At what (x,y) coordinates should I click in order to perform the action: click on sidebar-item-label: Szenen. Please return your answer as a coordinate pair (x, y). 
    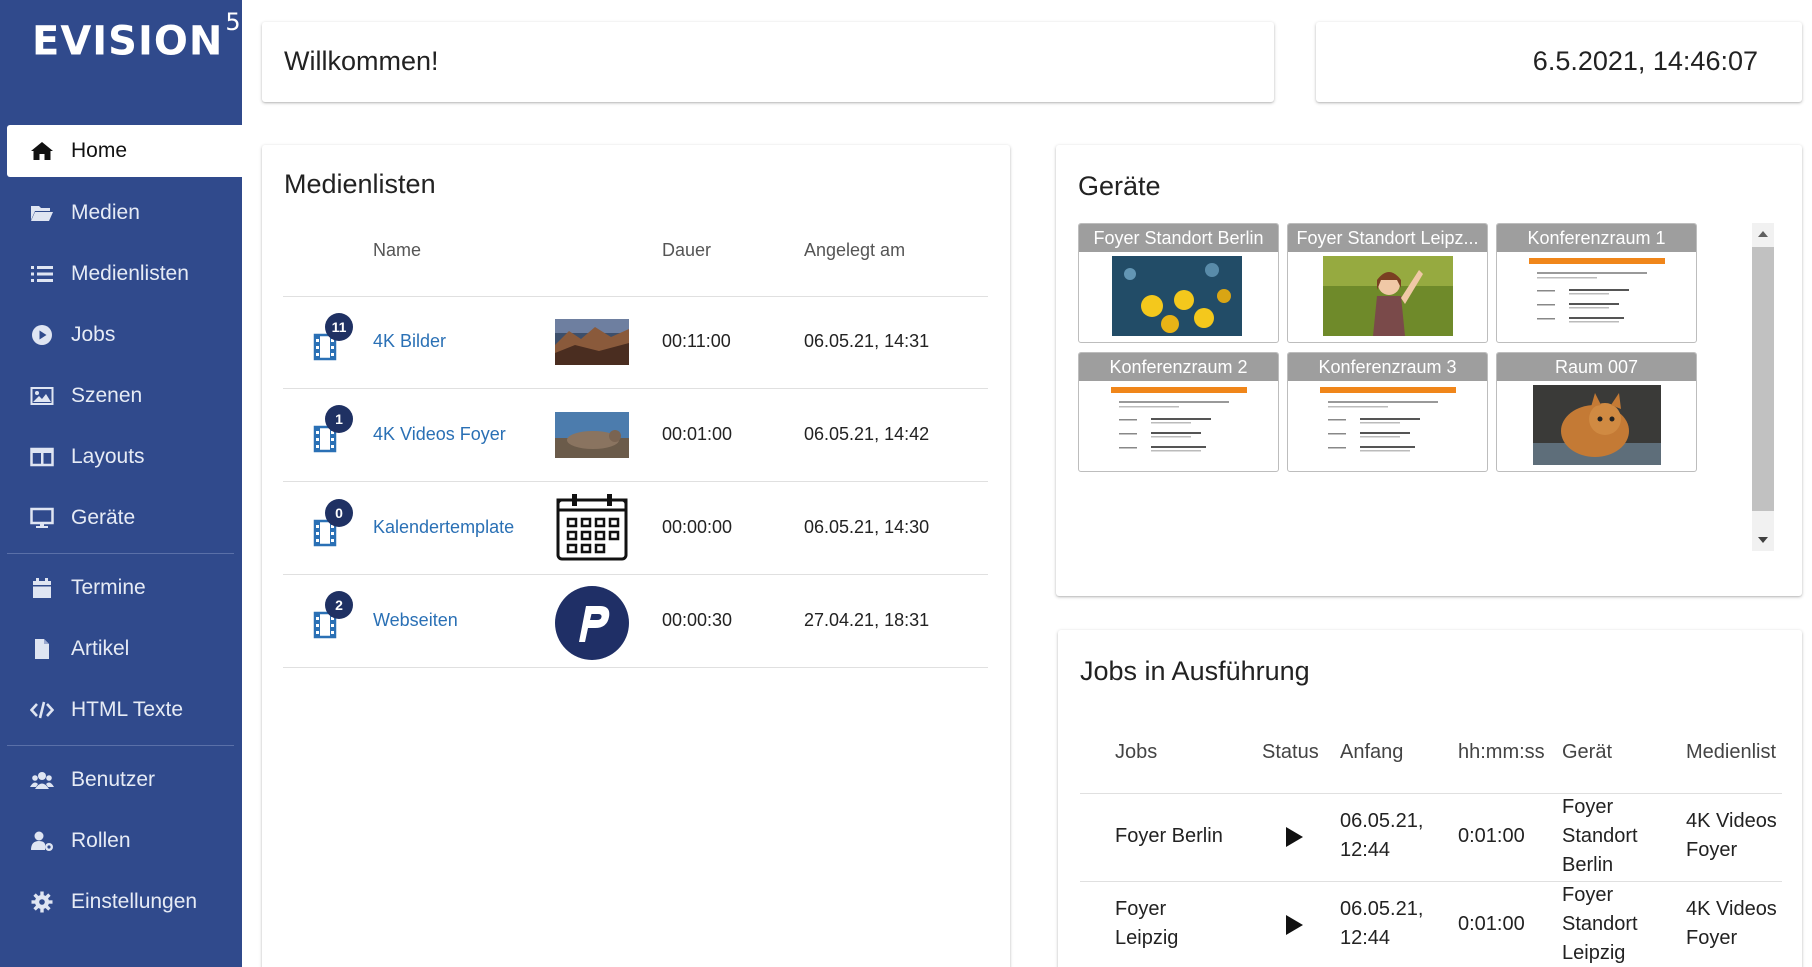
    Looking at the image, I should click on (107, 395).